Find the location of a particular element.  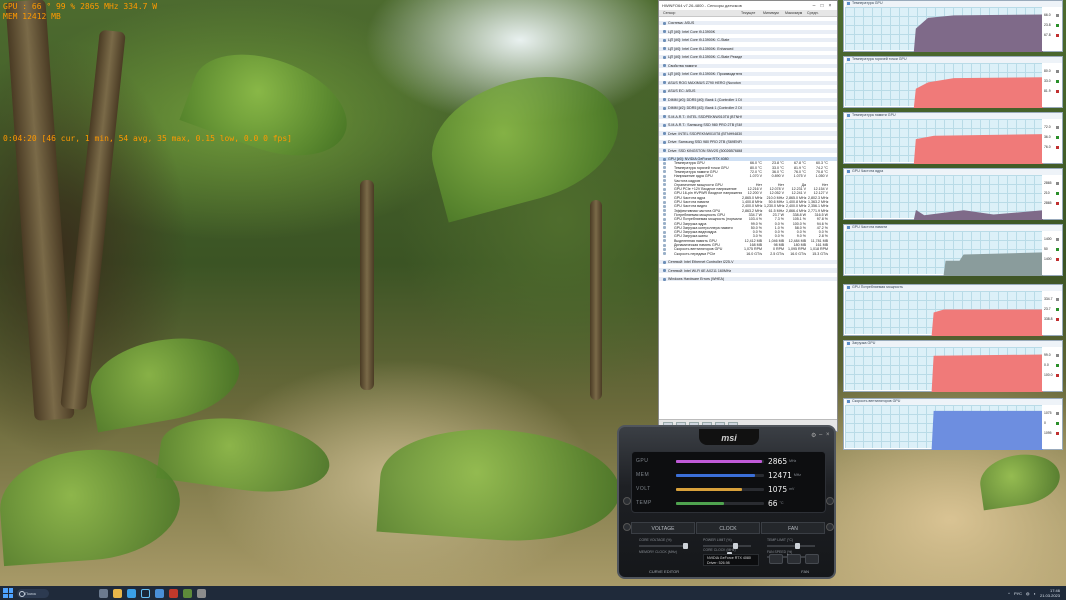

apply-button is located at coordinates (794, 559).